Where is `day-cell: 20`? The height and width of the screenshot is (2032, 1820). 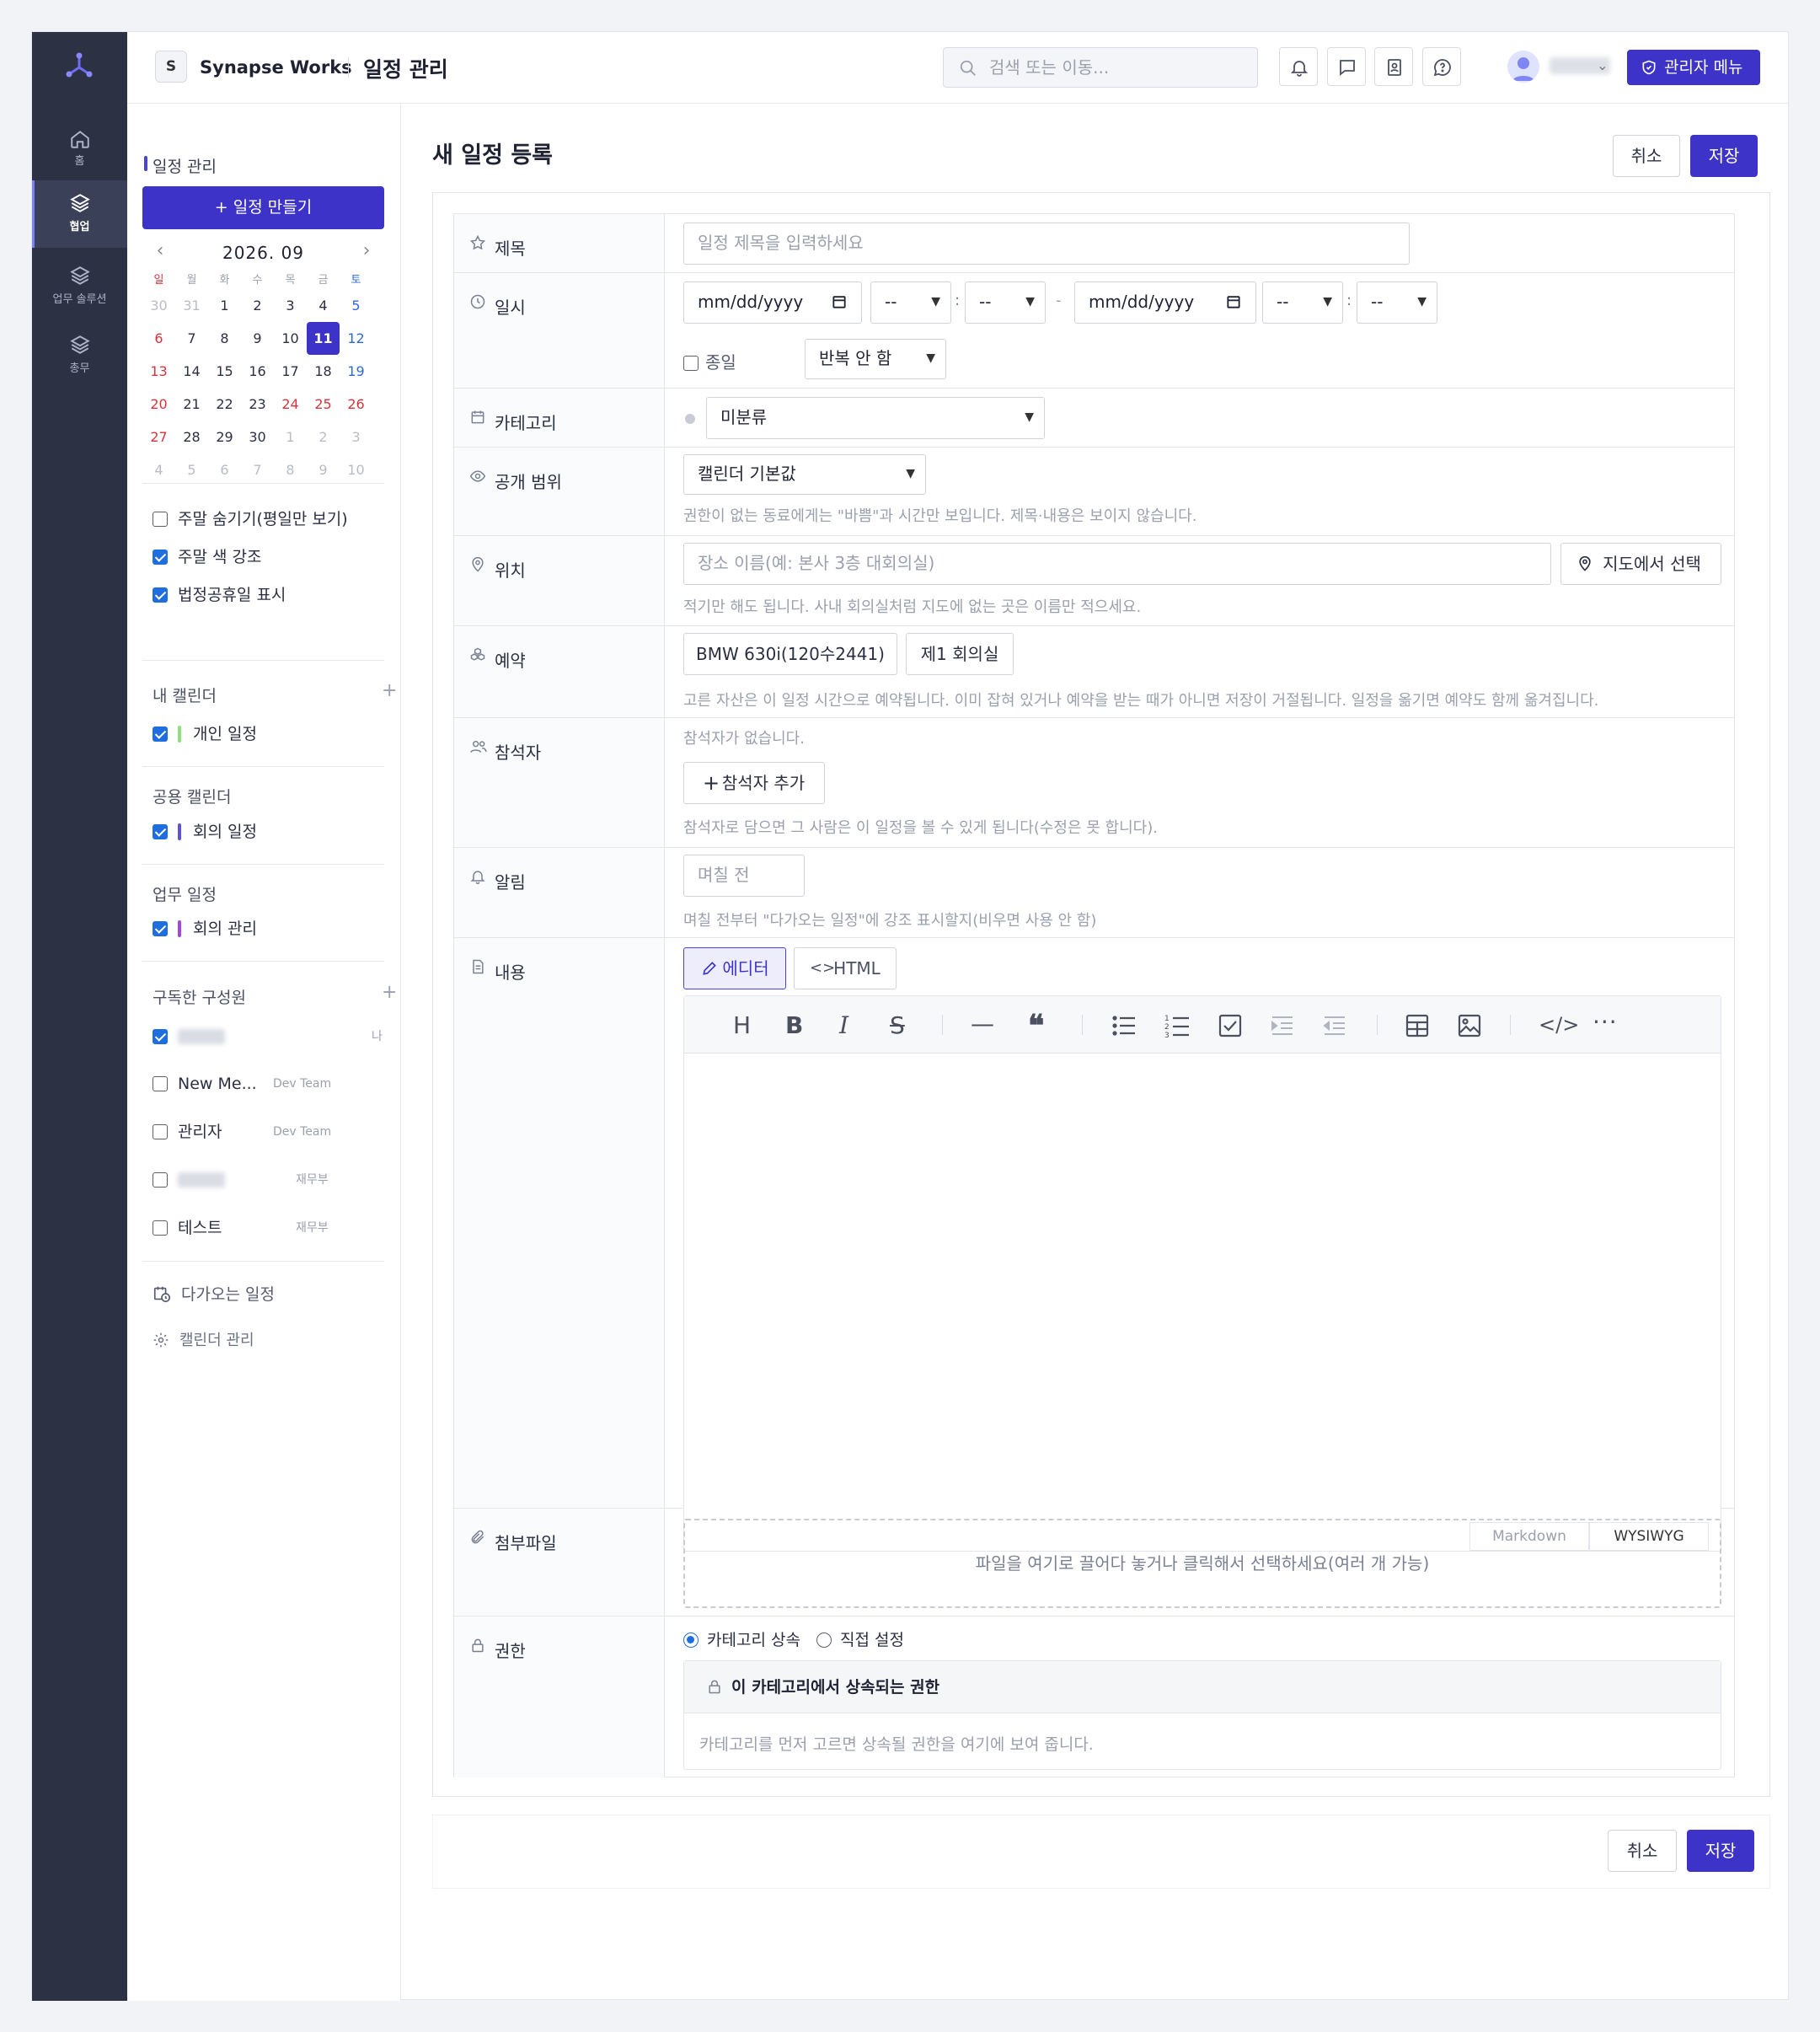
day-cell: 20 is located at coordinates (158, 404).